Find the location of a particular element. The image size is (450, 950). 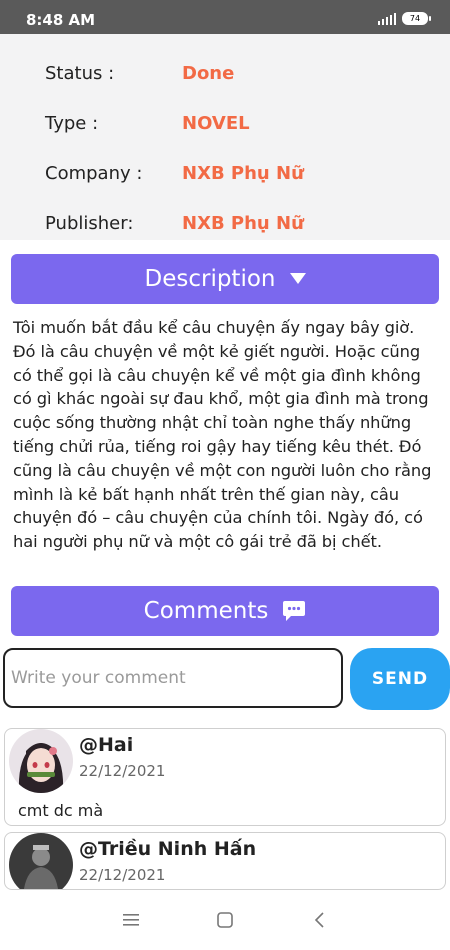

status-bar: 8:48 AM 74 is located at coordinates (225, 17).